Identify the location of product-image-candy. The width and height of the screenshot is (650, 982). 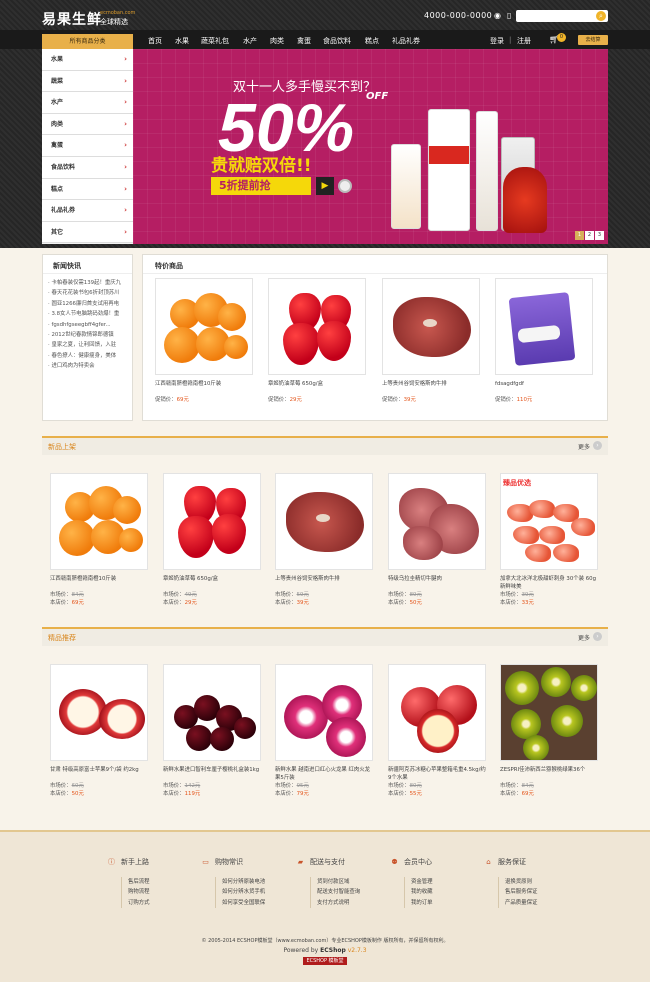
(544, 326).